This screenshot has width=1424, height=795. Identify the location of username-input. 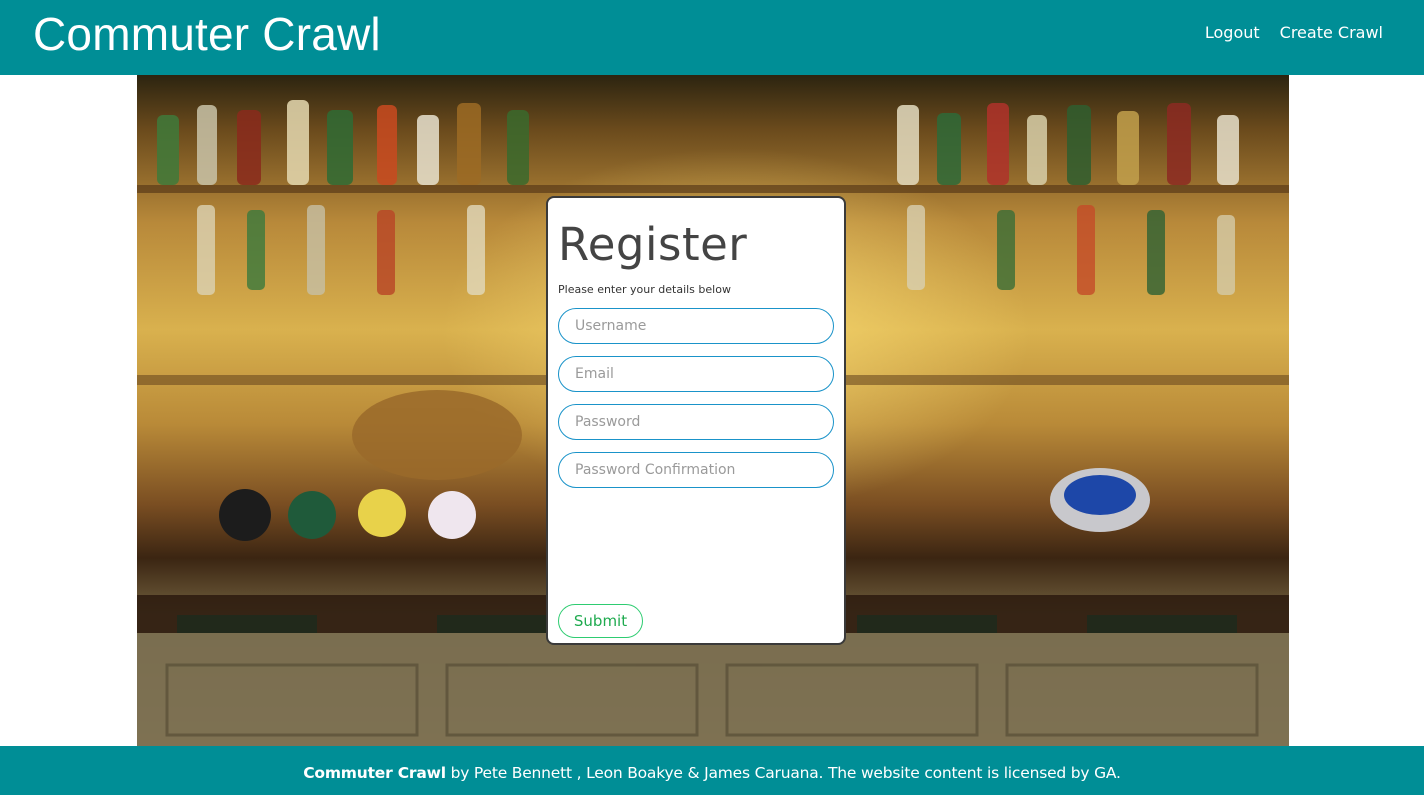
(696, 326).